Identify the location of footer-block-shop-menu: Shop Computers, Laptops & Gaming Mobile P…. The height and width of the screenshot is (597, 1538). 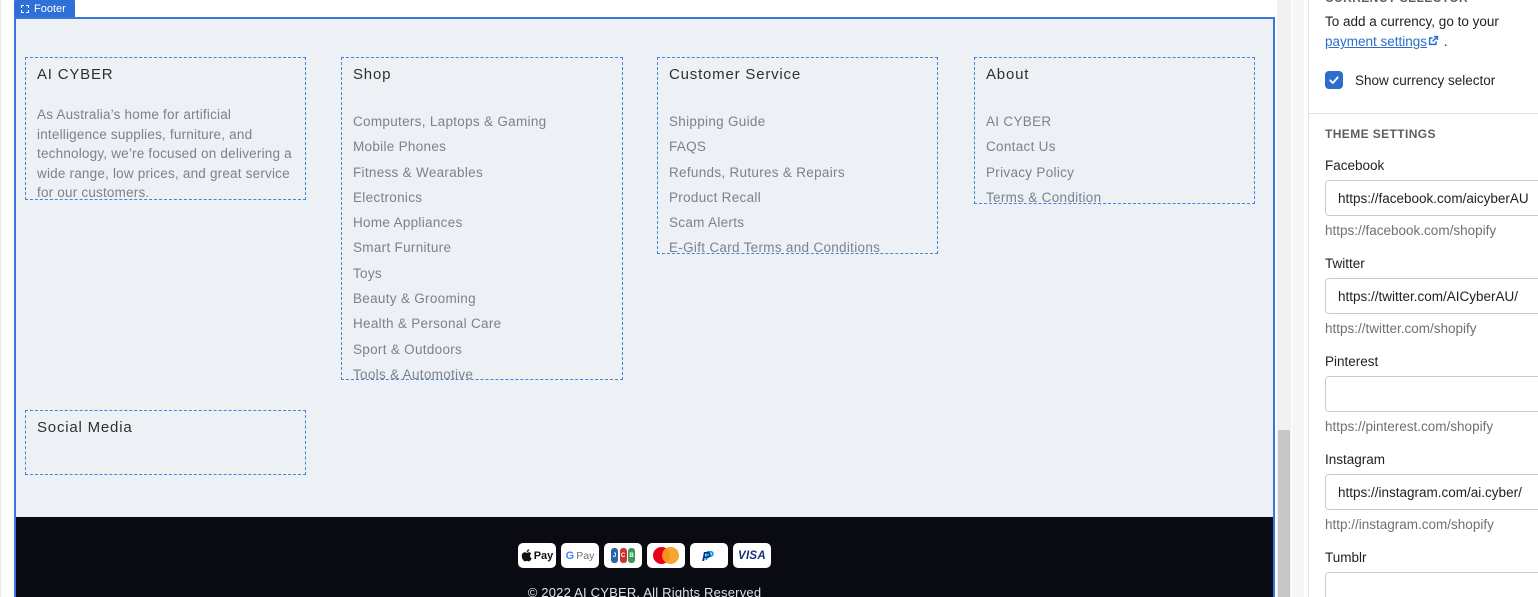
(482, 219).